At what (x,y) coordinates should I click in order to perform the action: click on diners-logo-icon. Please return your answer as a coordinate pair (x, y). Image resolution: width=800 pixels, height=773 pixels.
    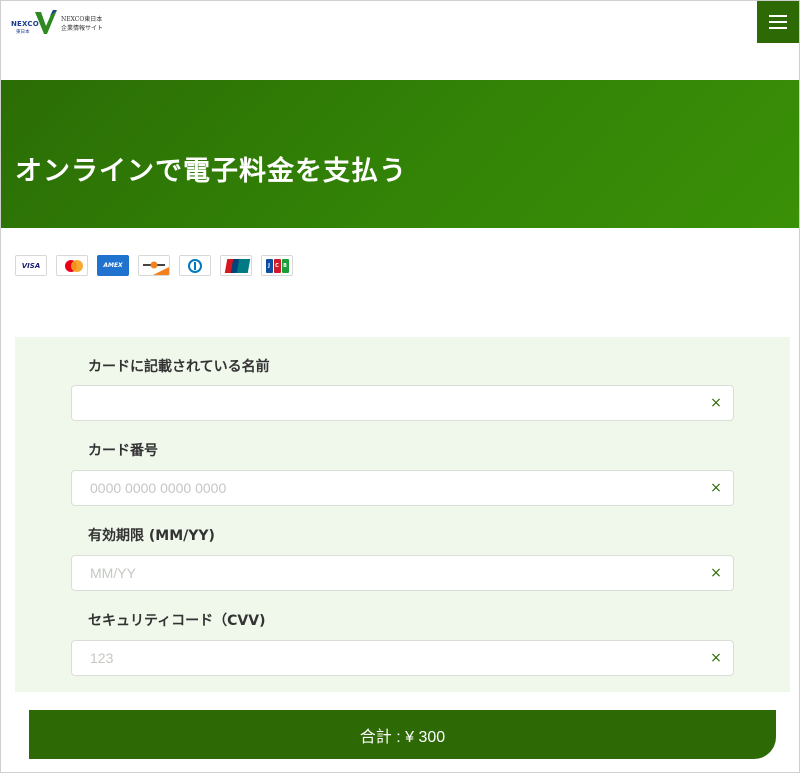
    Looking at the image, I should click on (195, 265).